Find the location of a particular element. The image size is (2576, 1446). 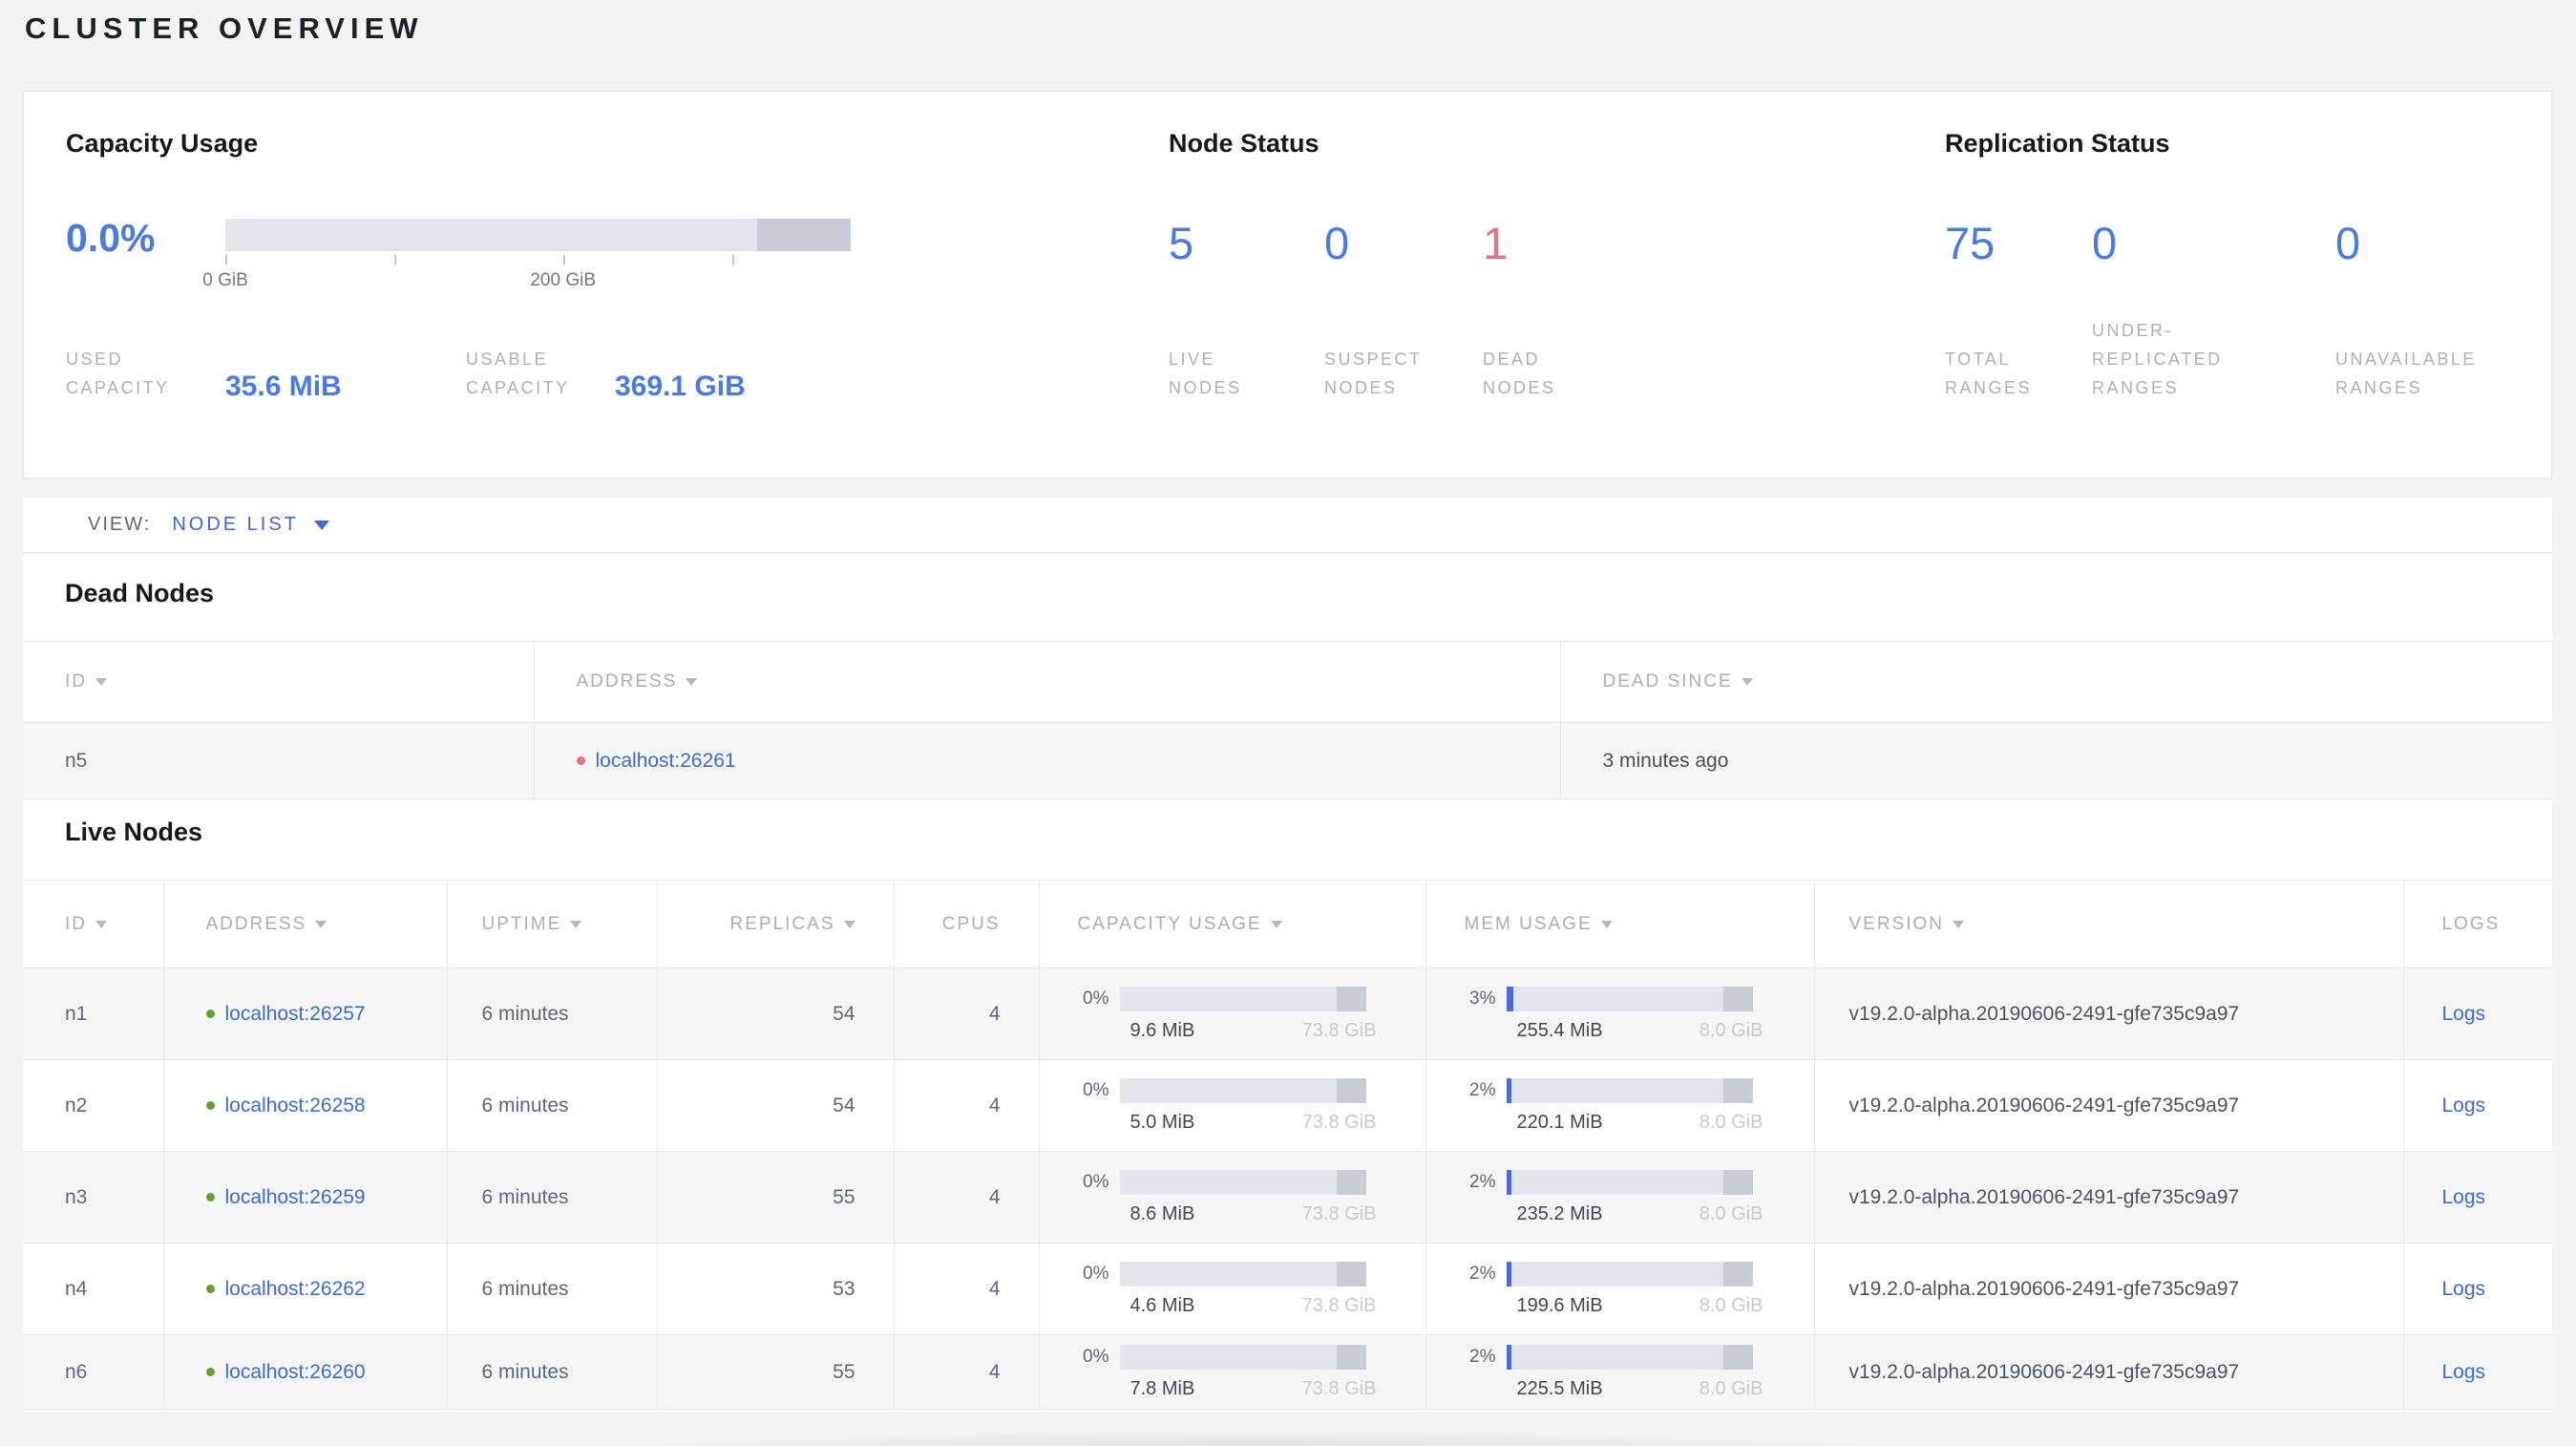

node-address-link: localhost:26257 is located at coordinates (295, 1014).